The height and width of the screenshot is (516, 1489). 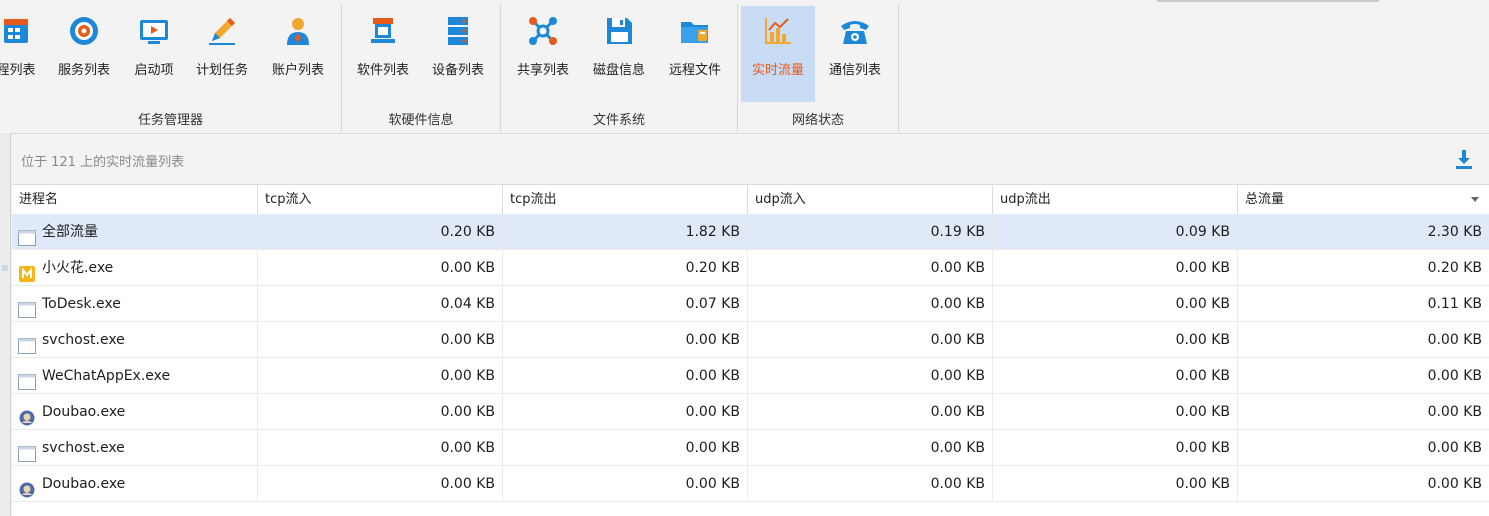 What do you see at coordinates (543, 31) in the screenshot?
I see `share-icon` at bounding box center [543, 31].